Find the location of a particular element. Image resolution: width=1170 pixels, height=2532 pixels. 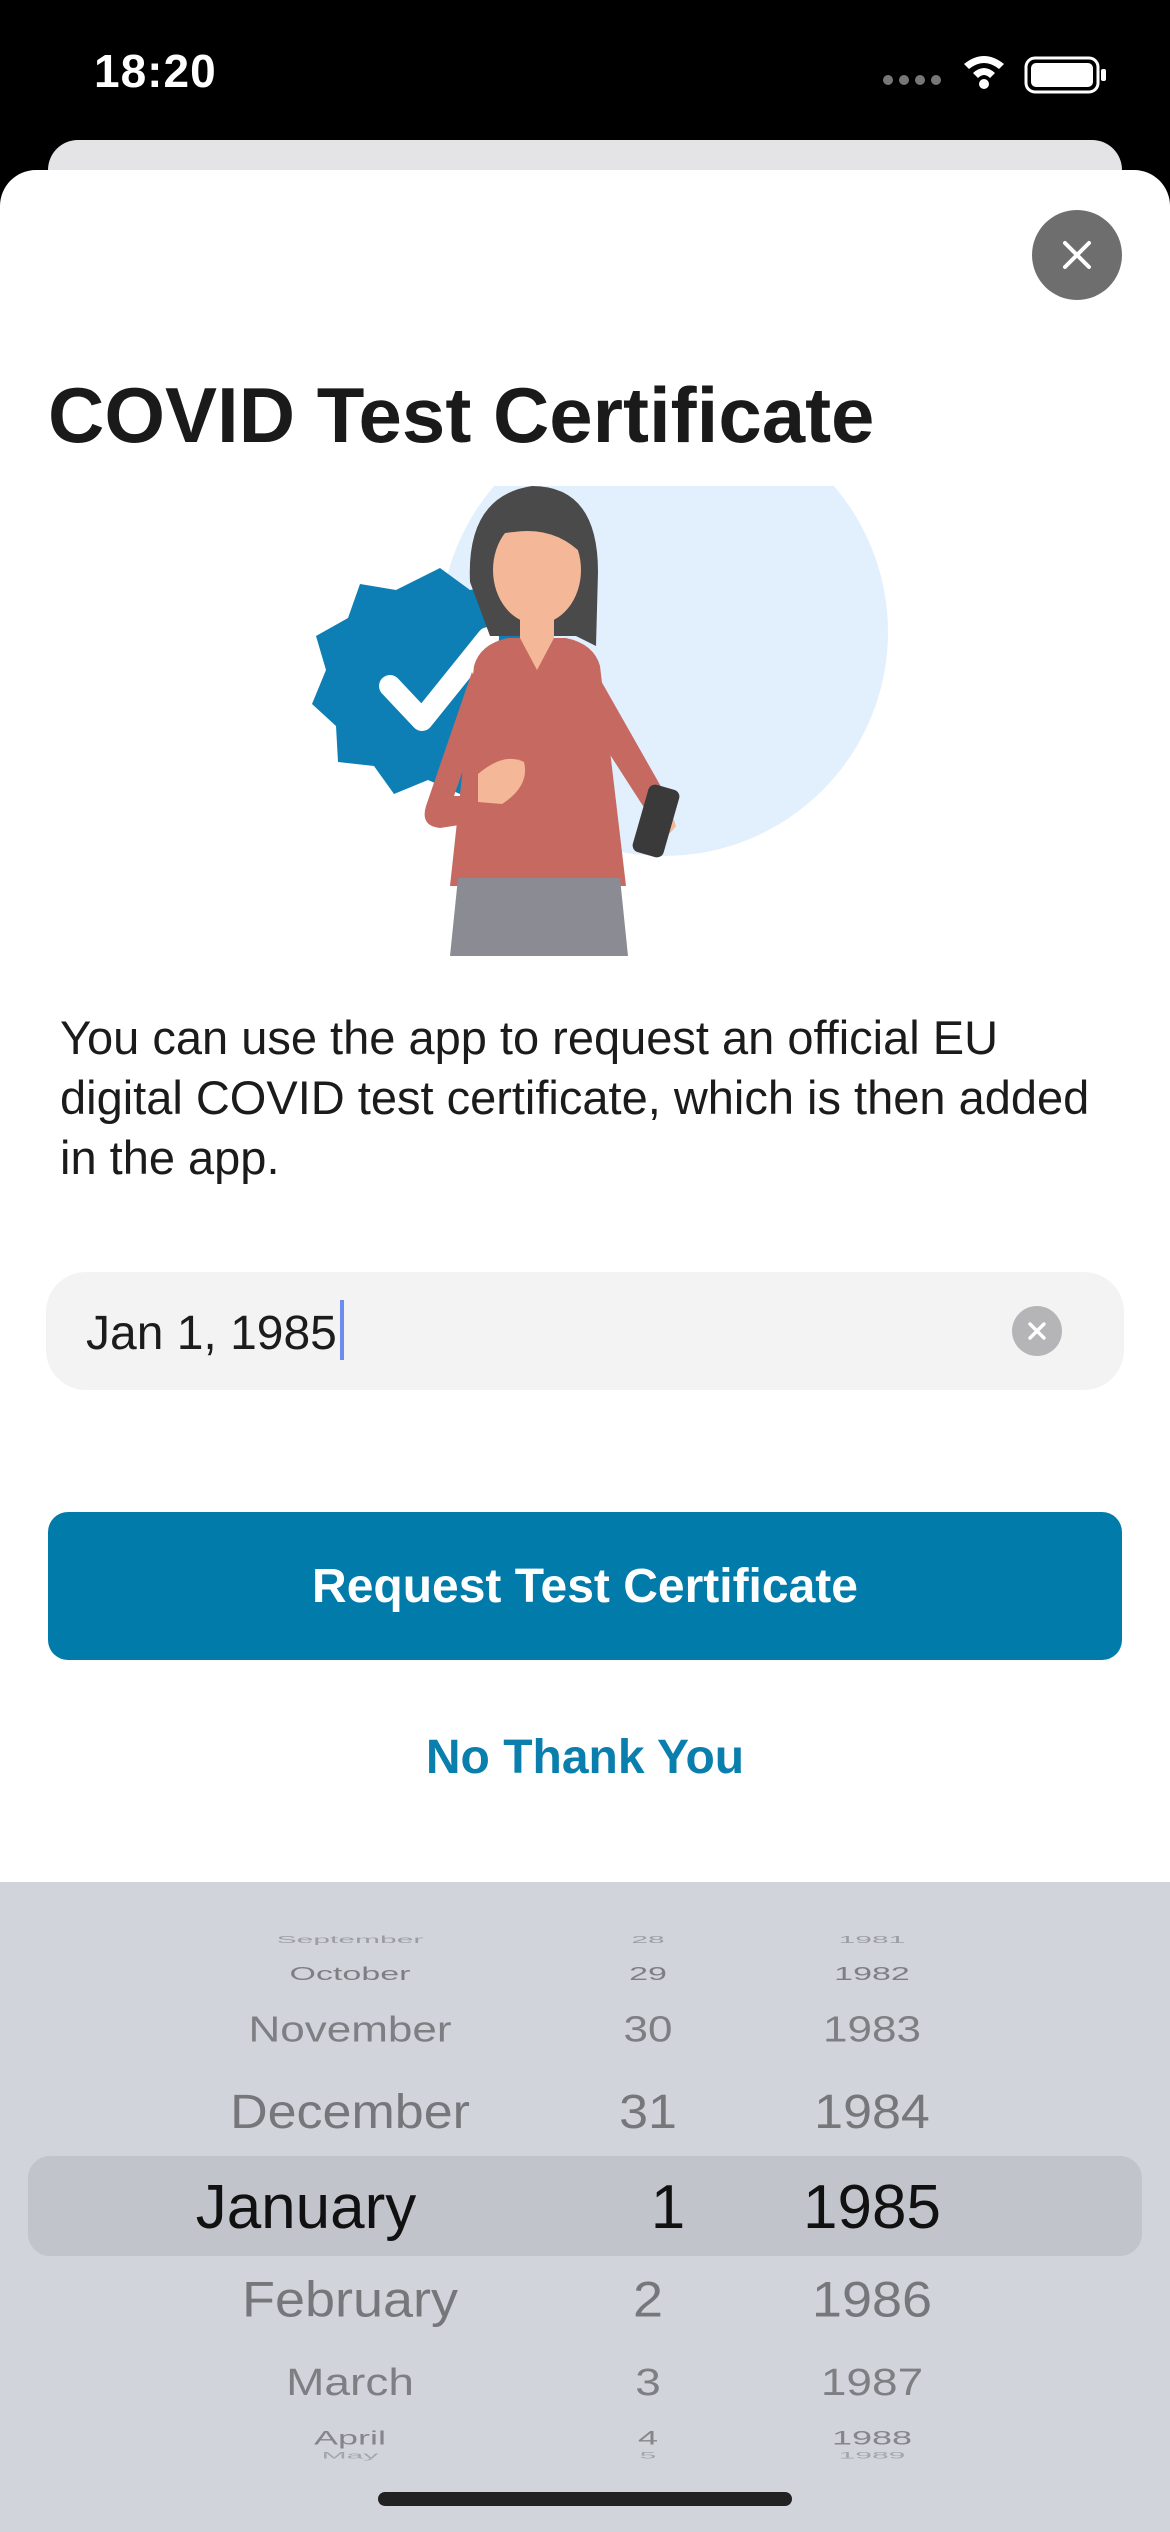

month-option-selected: January is located at coordinates (306, 2208).